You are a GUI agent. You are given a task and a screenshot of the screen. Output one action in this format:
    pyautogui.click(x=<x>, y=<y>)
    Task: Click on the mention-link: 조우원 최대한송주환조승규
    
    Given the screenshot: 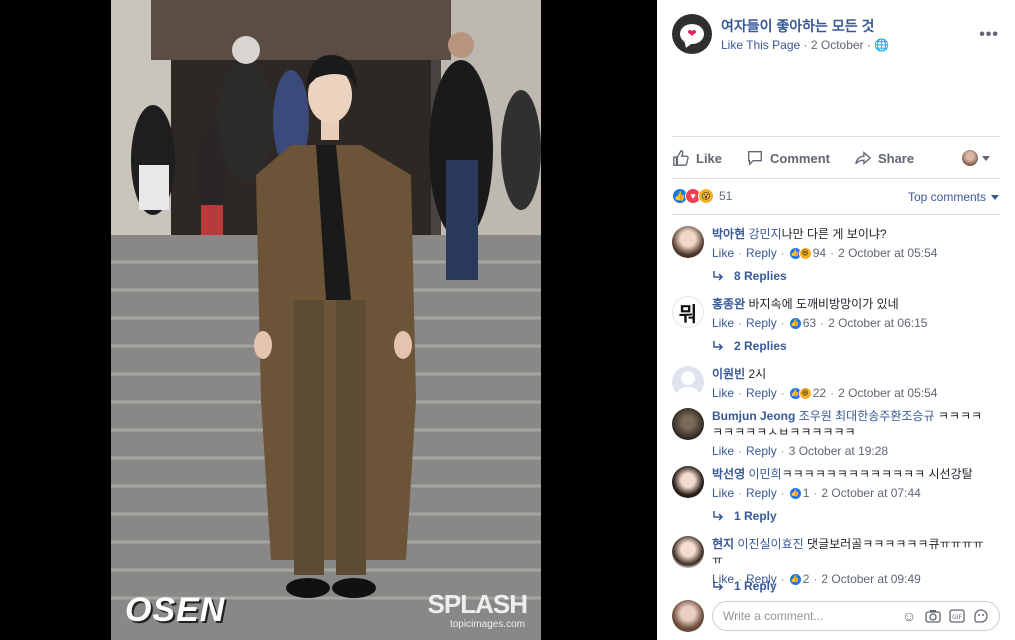 What is the action you would take?
    pyautogui.click(x=867, y=416)
    